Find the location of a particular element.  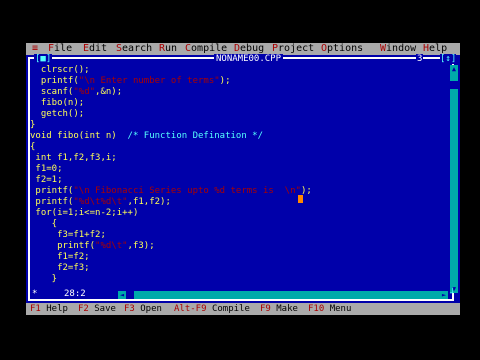

code-token: ); is located at coordinates (225, 81).